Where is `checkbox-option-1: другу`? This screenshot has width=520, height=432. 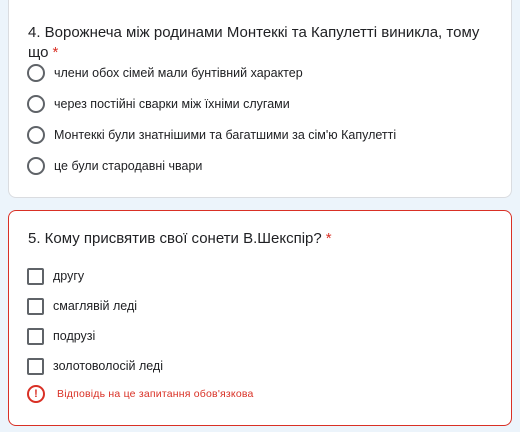
checkbox-option-1: другу is located at coordinates (55, 276).